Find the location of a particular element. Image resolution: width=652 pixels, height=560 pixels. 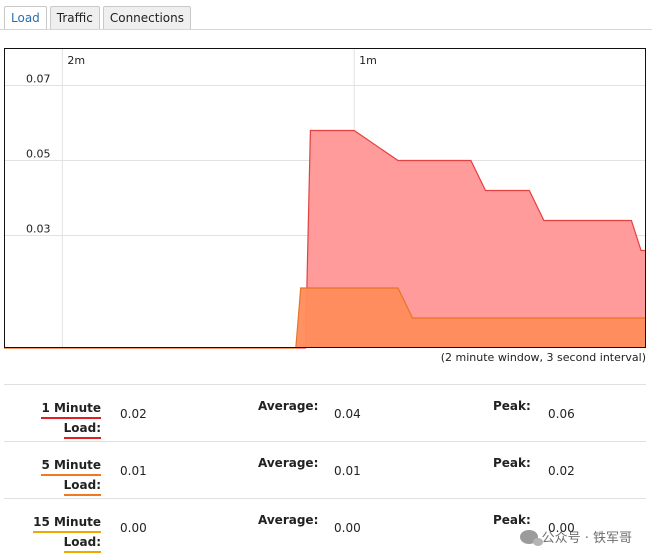

stat-peak: 0.06 is located at coordinates (561, 414).